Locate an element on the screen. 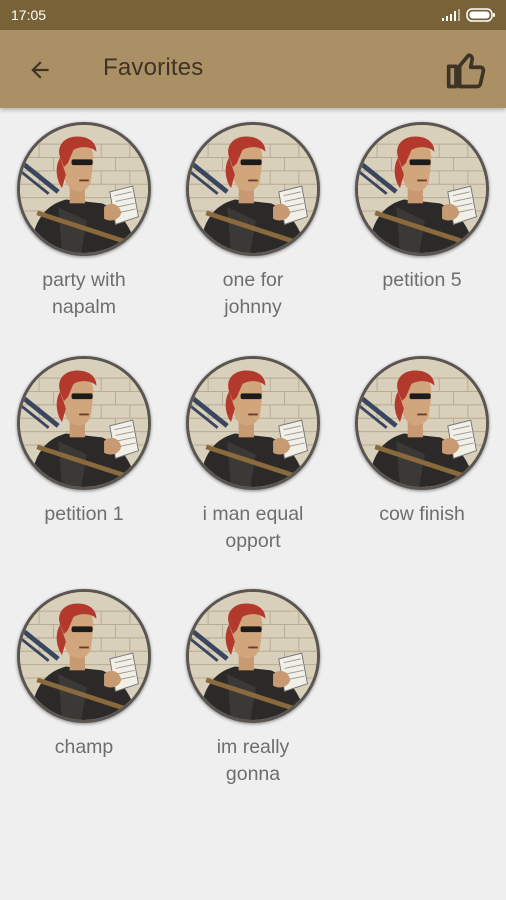 This screenshot has height=900, width=506. status-time: 17:05 is located at coordinates (29, 15).